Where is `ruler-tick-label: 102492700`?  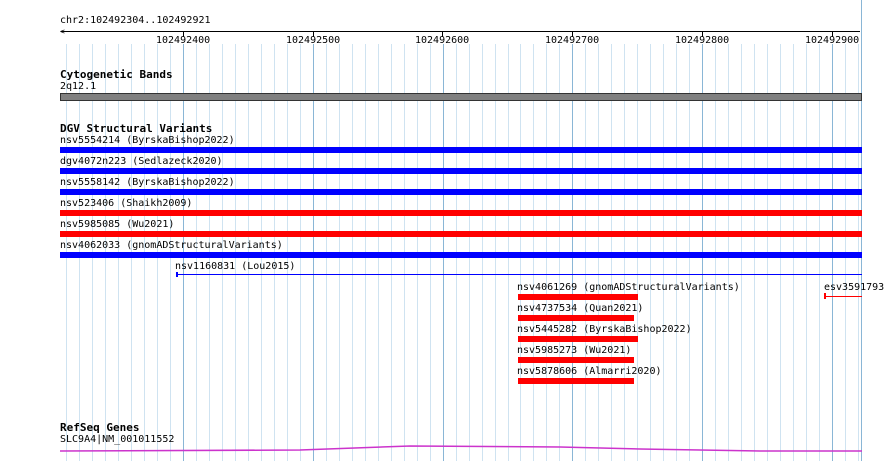
ruler-tick-label: 102492700 is located at coordinates (572, 40).